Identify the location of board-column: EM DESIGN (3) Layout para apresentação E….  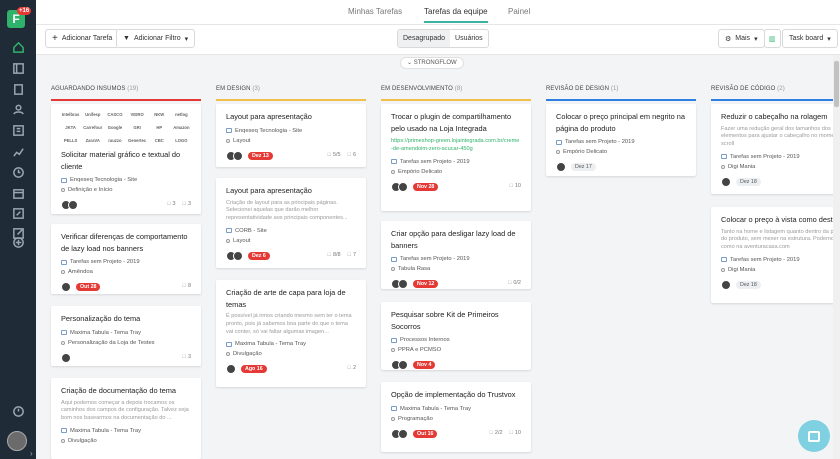
(291, 235).